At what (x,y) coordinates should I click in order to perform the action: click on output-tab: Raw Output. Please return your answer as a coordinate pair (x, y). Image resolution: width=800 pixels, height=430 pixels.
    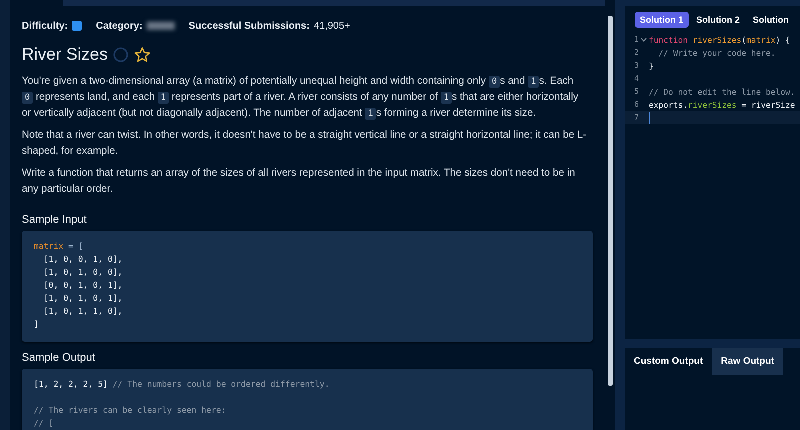
    Looking at the image, I should click on (748, 361).